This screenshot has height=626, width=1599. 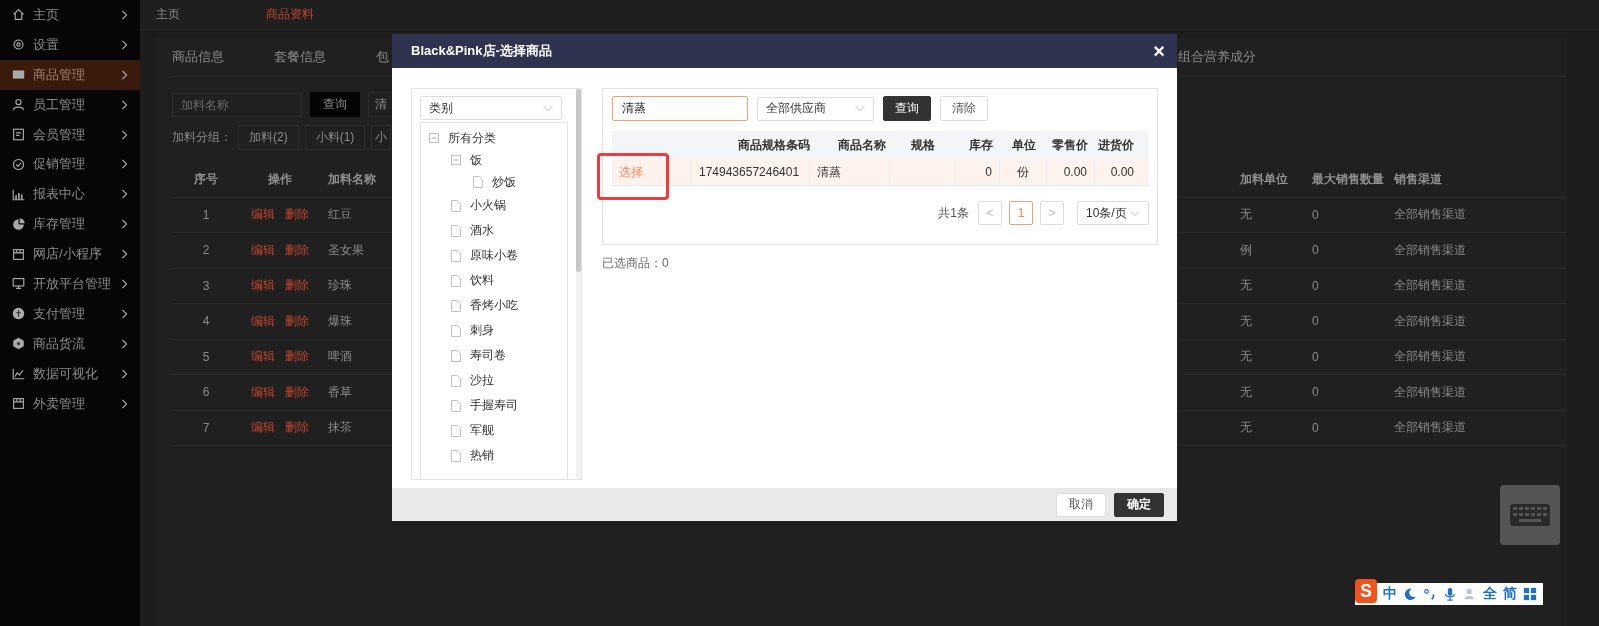 What do you see at coordinates (70, 373) in the screenshot?
I see `sidebar-item: 数据可视化` at bounding box center [70, 373].